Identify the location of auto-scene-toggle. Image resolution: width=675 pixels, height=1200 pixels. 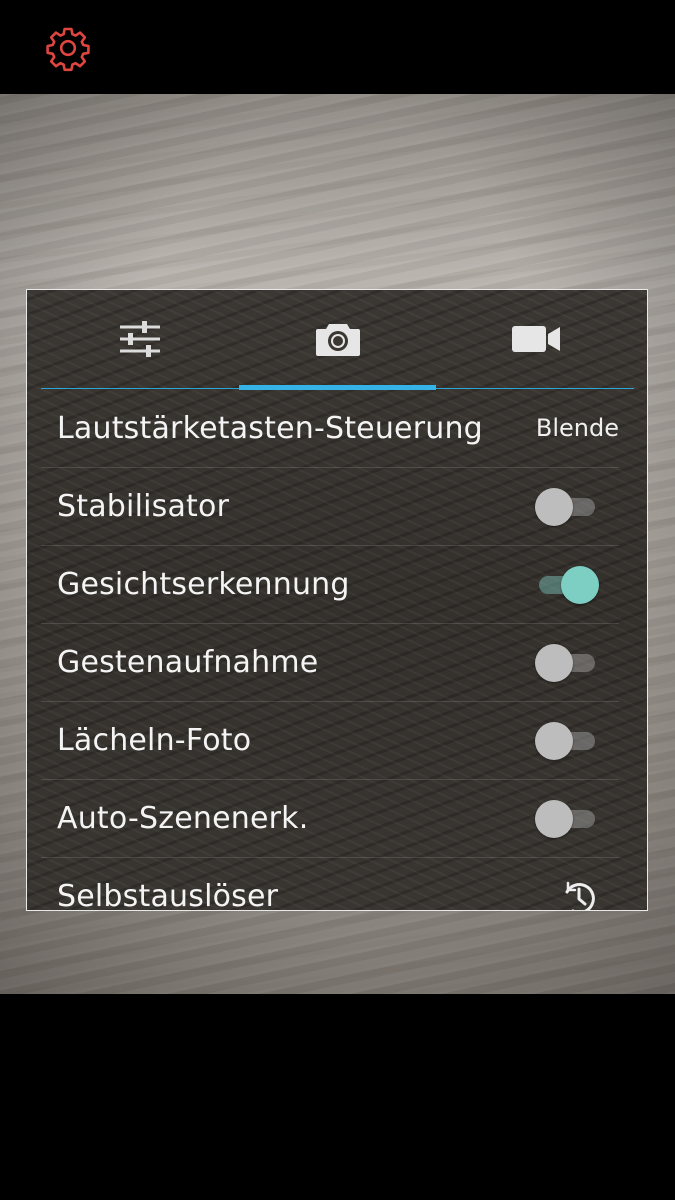
(567, 819).